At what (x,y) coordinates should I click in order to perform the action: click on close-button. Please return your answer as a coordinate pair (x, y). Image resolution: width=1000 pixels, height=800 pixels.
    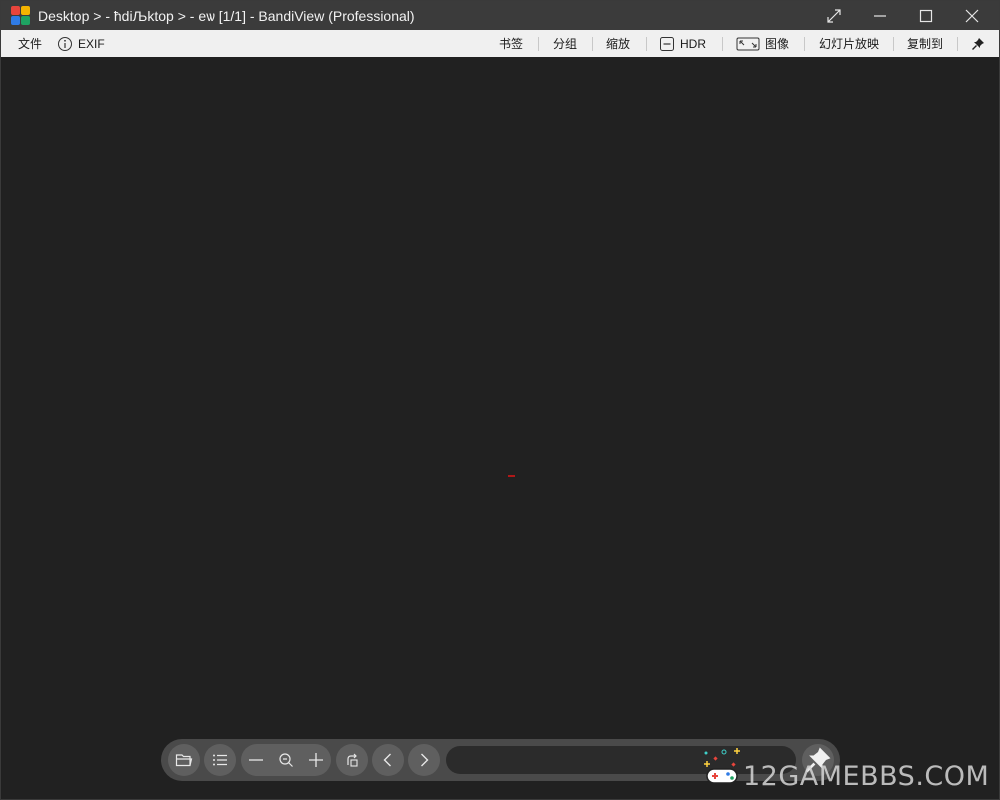
    Looking at the image, I should click on (972, 15).